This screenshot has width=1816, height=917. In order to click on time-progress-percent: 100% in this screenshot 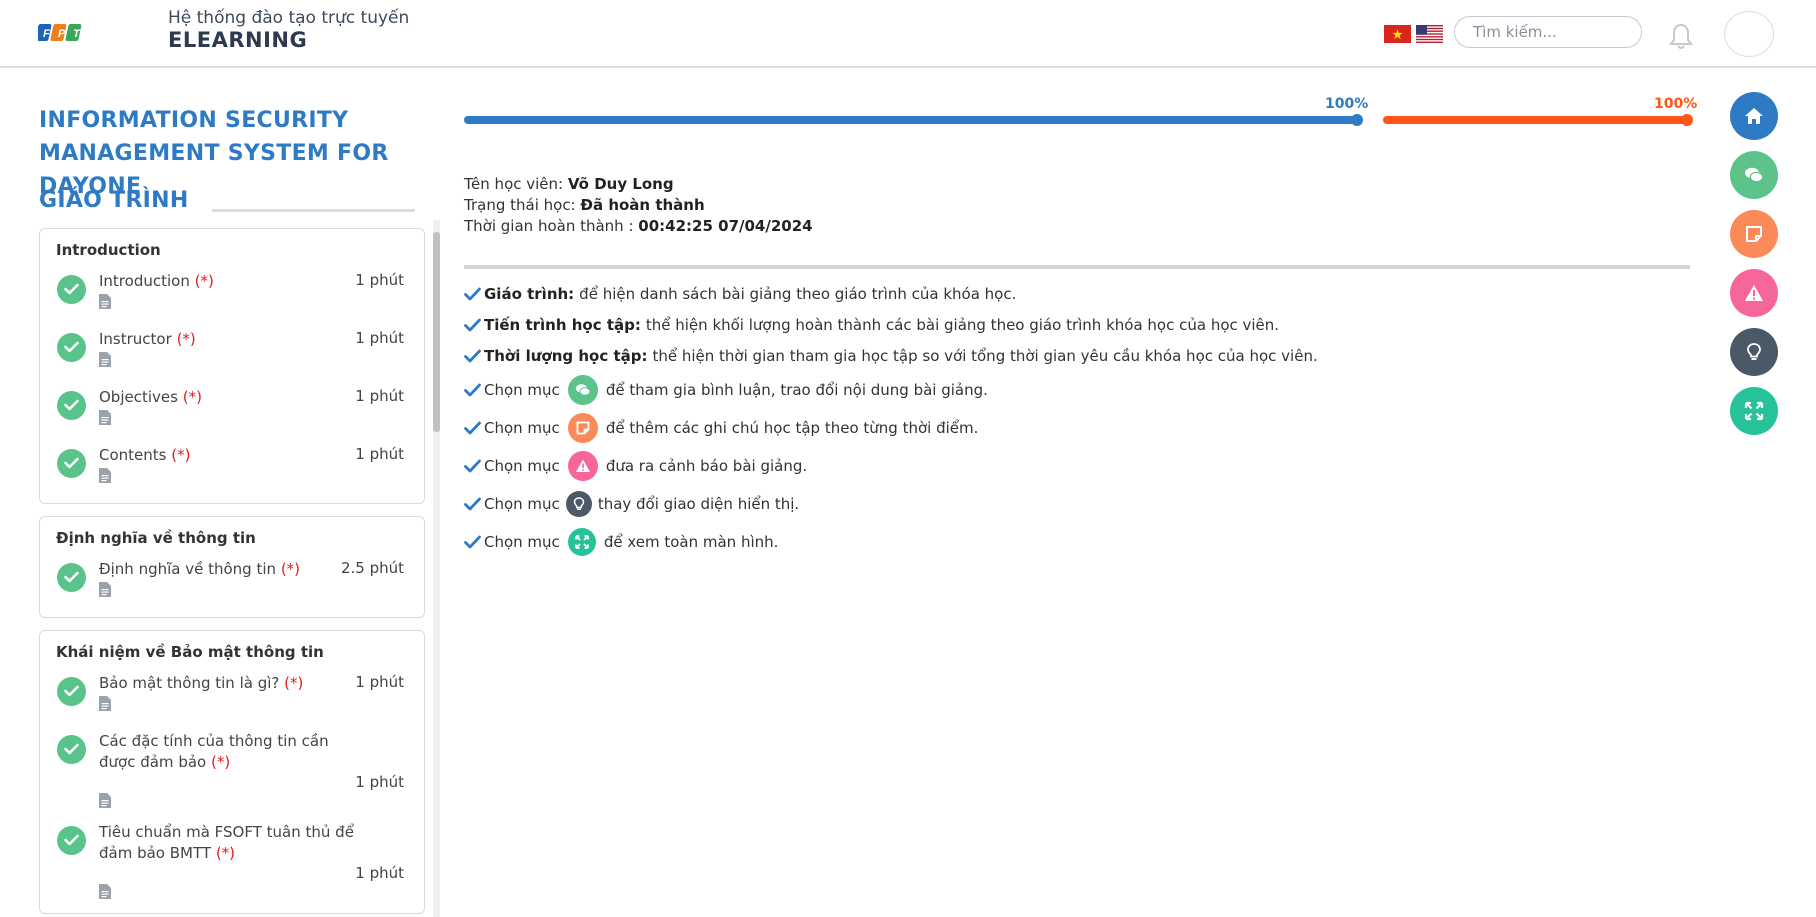, I will do `click(1676, 104)`.